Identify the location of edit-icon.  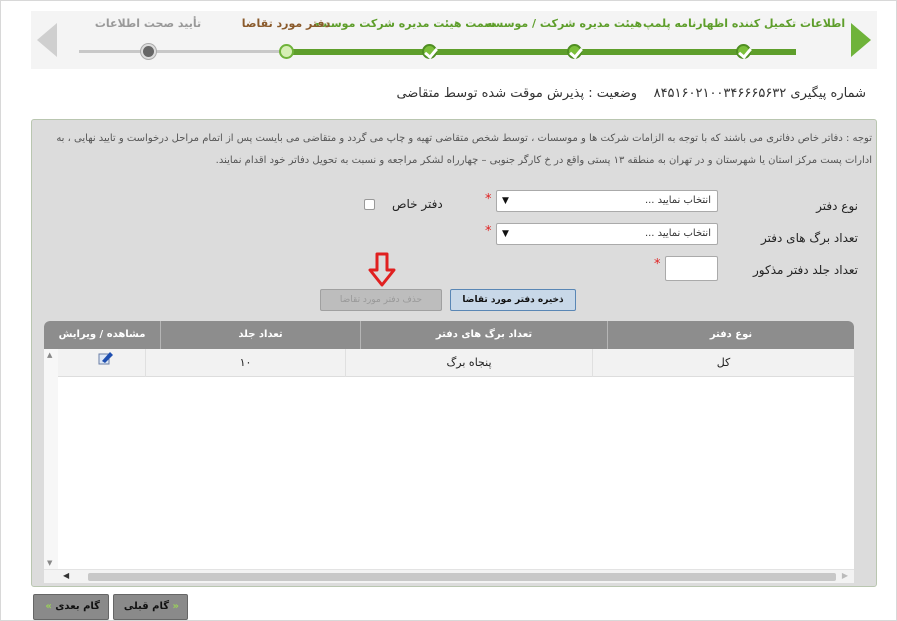
(106, 358).